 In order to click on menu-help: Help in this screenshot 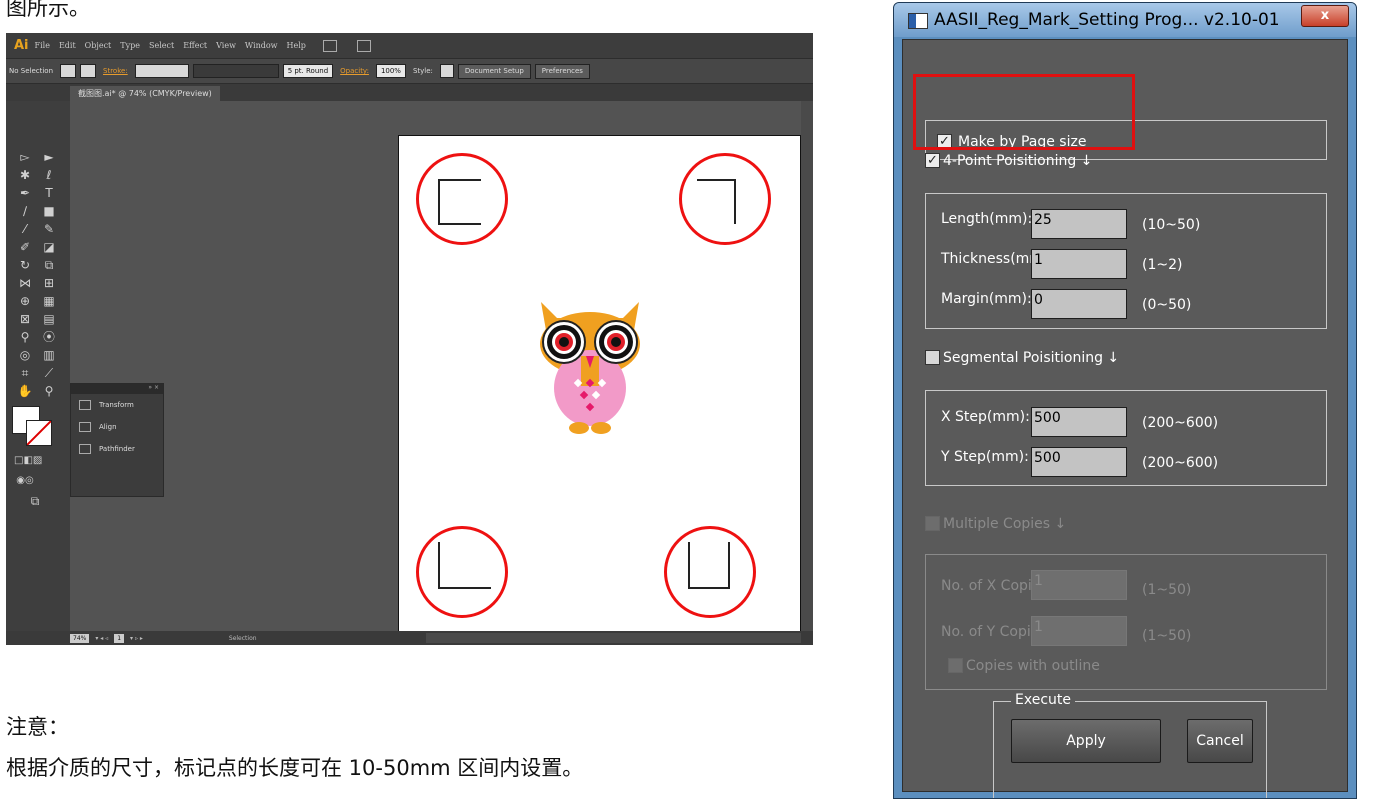, I will do `click(296, 45)`.